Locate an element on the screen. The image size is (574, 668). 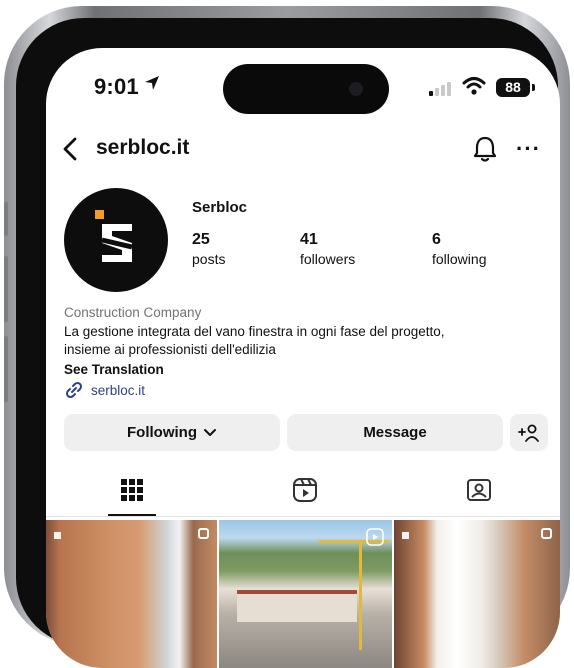
display-name: Serbloc is located at coordinates (220, 207).